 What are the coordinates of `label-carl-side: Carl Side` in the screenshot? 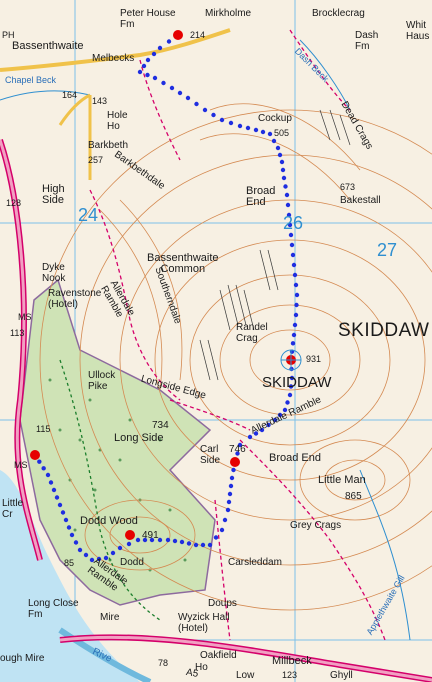 It's located at (210, 455).